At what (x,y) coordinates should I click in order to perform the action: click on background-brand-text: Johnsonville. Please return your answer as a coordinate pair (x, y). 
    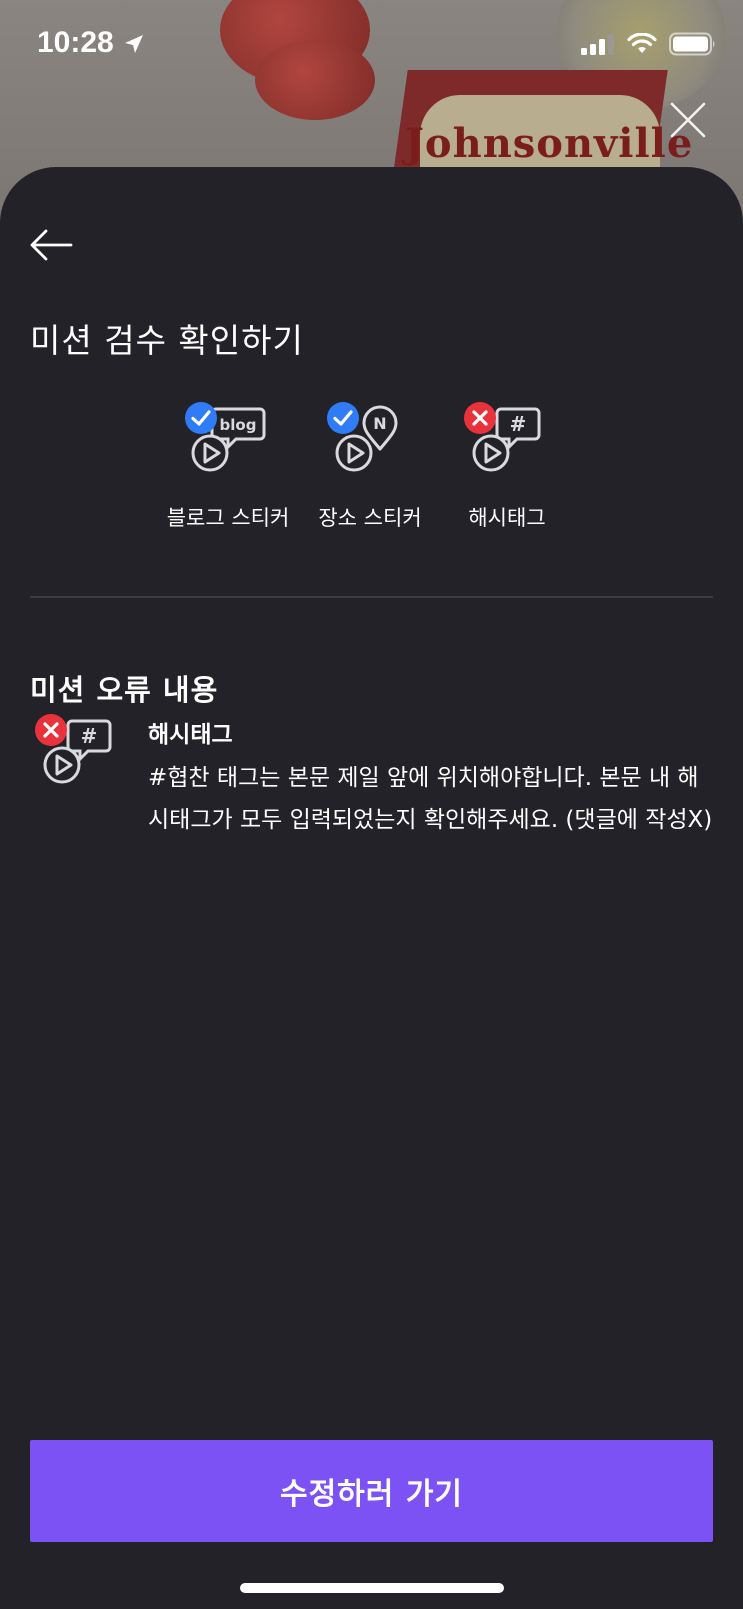
    Looking at the image, I should click on (549, 143).